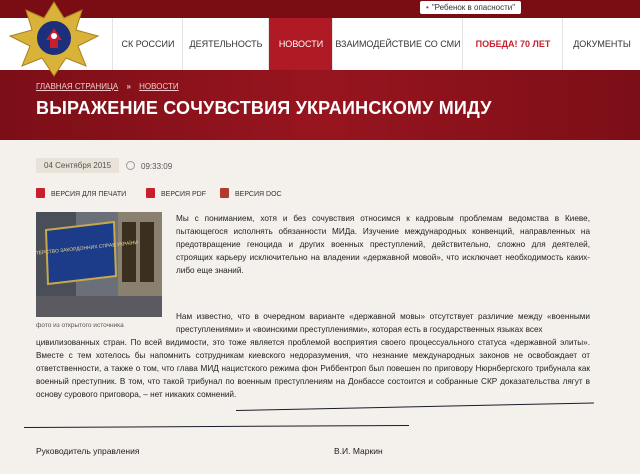 The image size is (640, 474). Describe the element at coordinates (258, 194) in the screenshot. I see `doc-version-label: ВЕРСИЯ DOC` at that location.